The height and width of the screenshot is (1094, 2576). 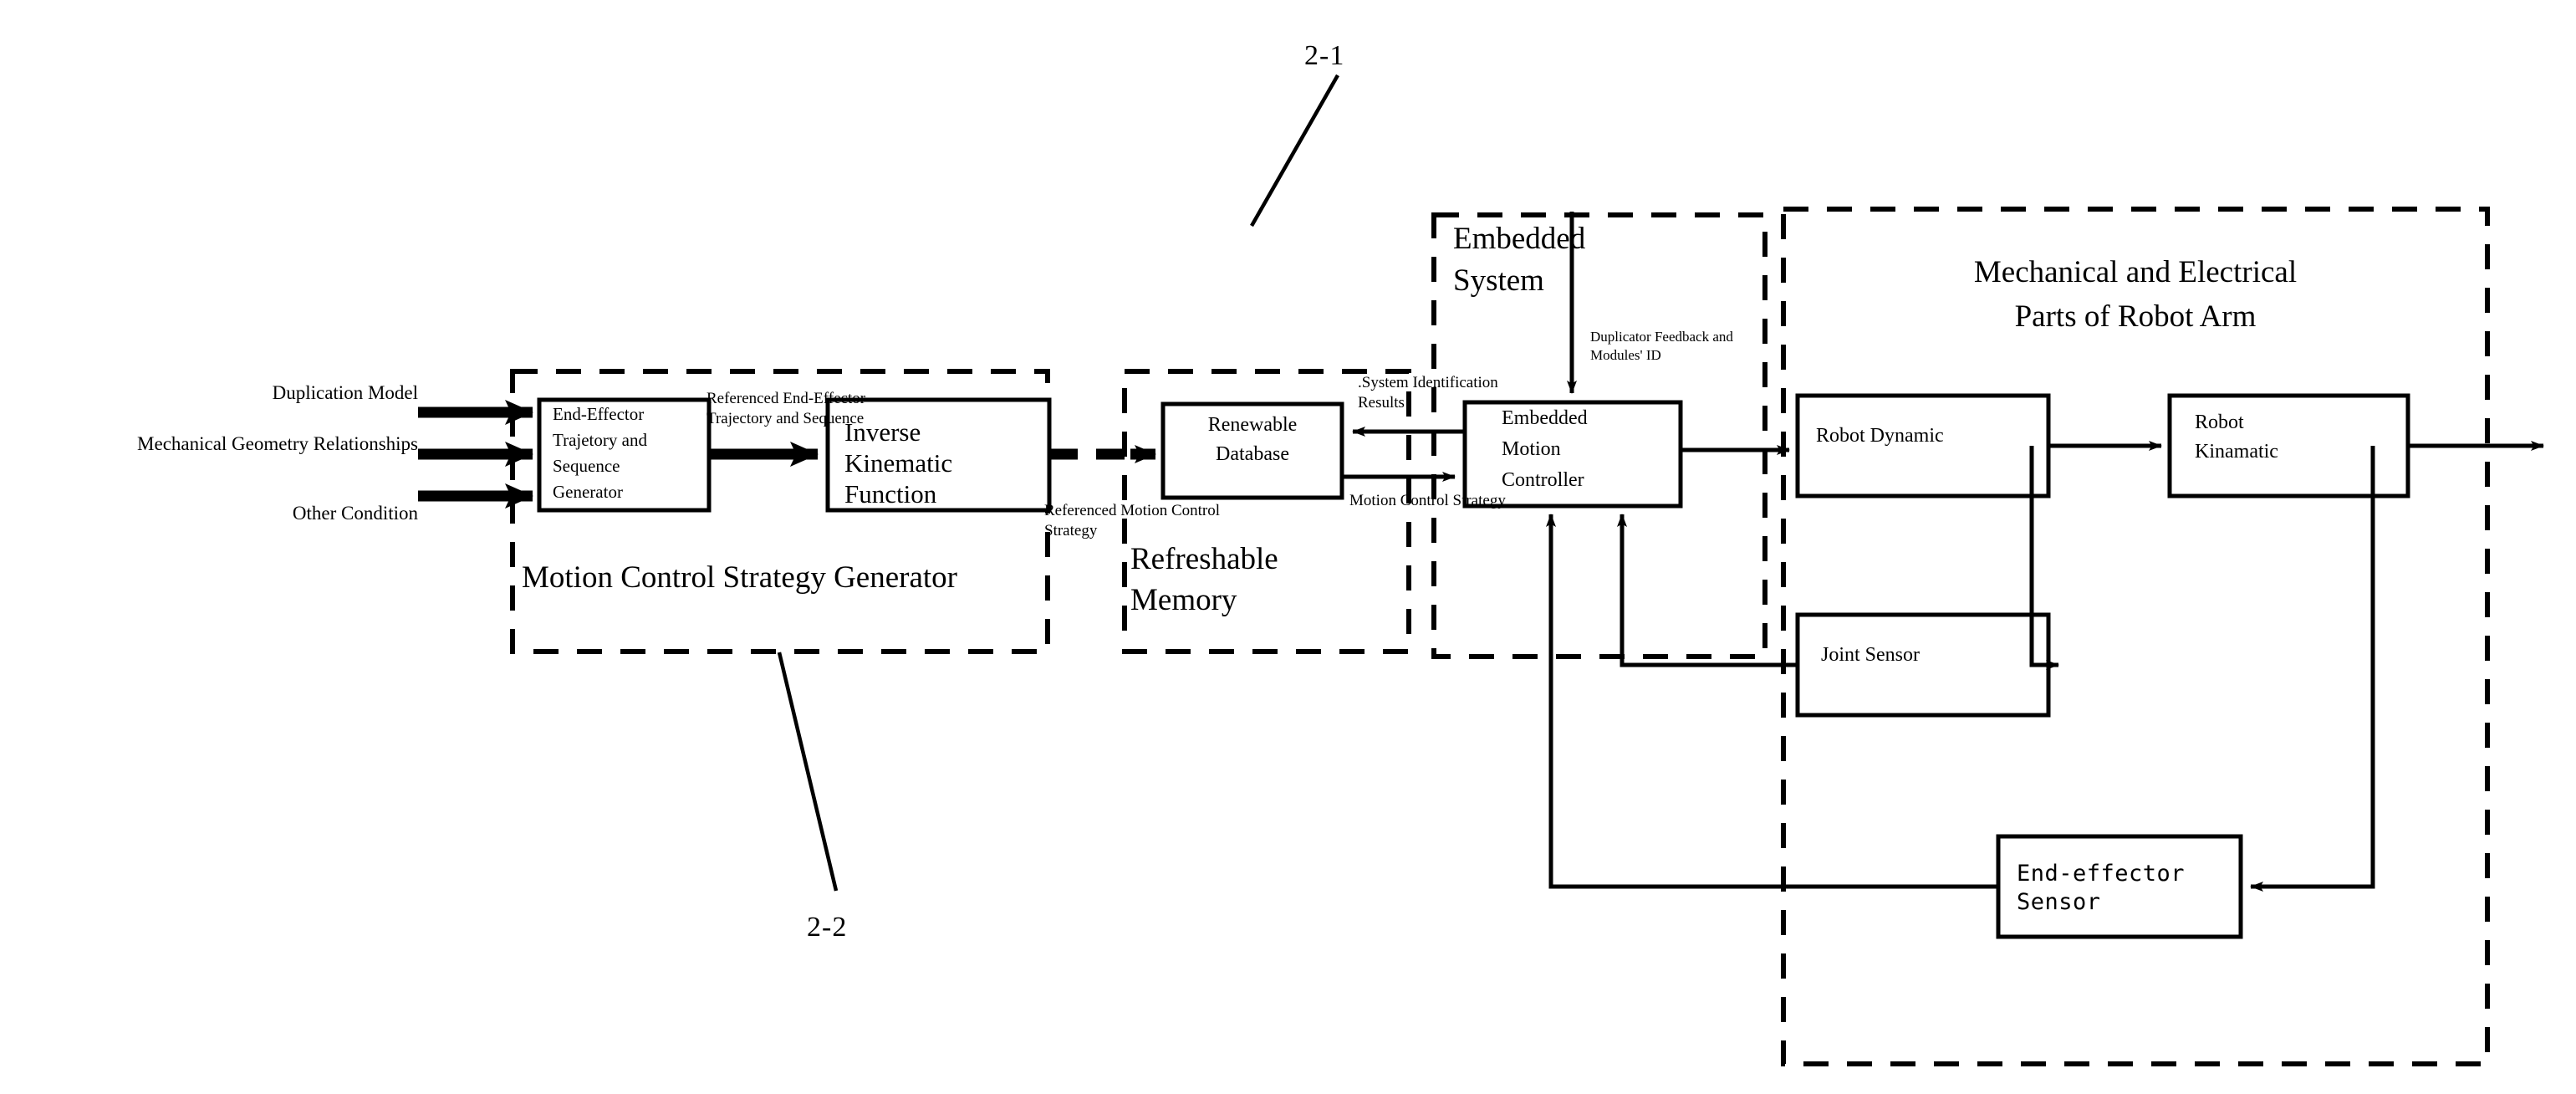 What do you see at coordinates (827, 927) in the screenshot?
I see `callout-label-2-2: 2-2` at bounding box center [827, 927].